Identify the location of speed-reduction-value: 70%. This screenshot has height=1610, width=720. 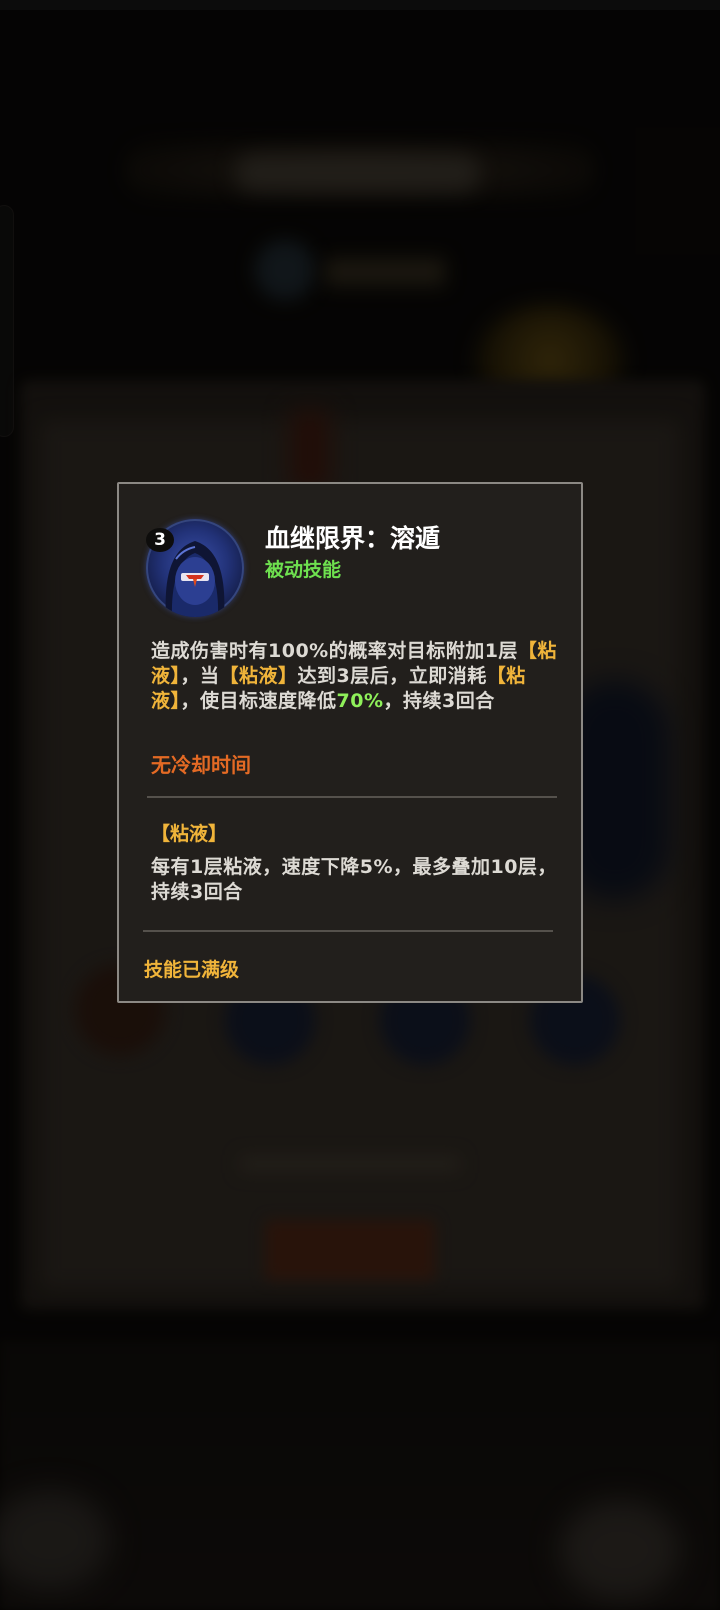
(360, 701).